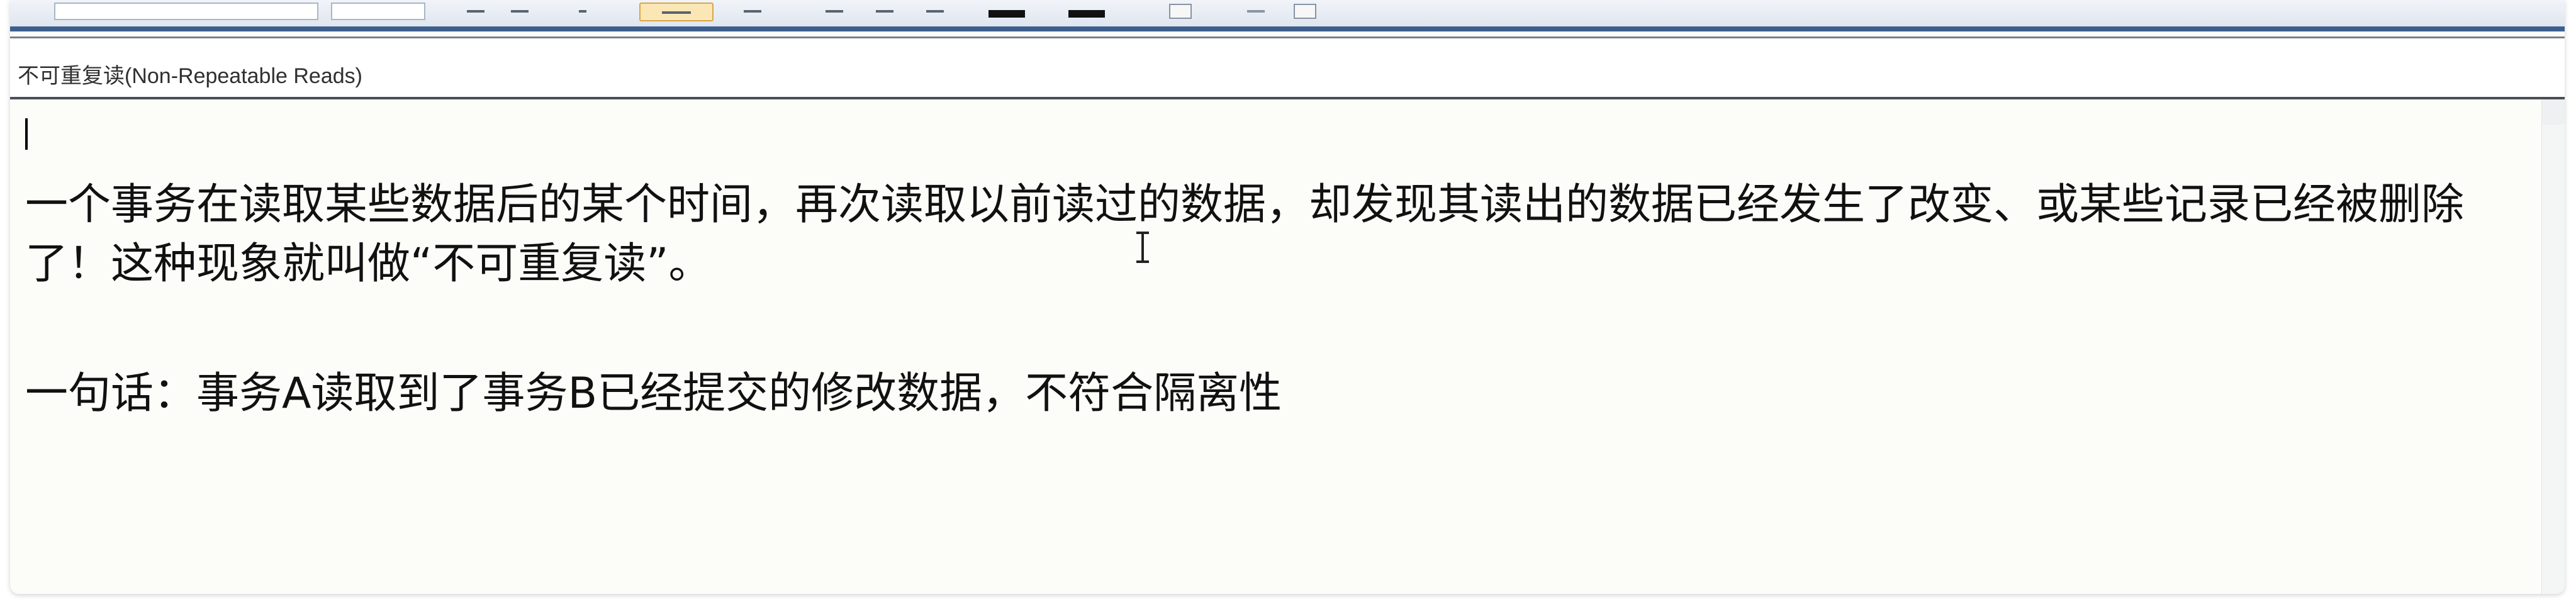 The width and height of the screenshot is (2576, 604). Describe the element at coordinates (1086, 14) in the screenshot. I see `bg-color-swatch` at that location.